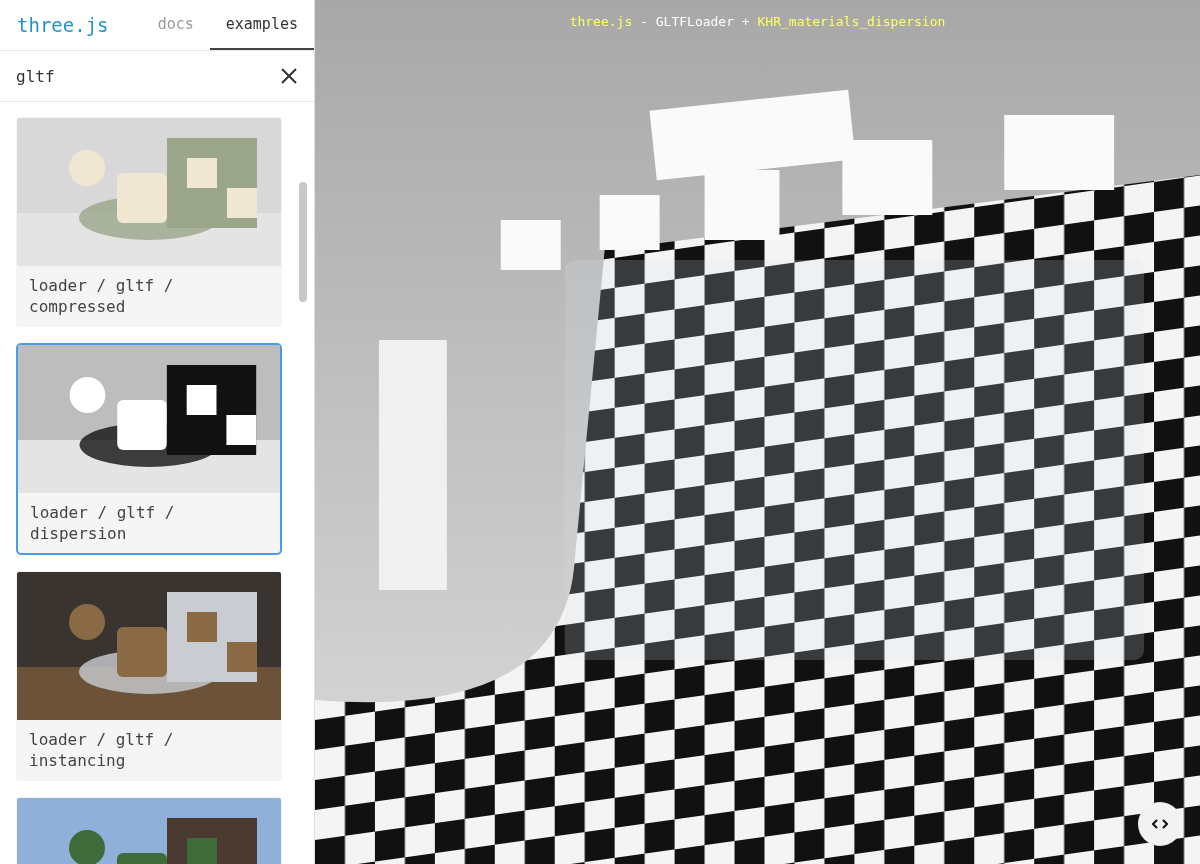 The width and height of the screenshot is (1200, 864). I want to click on close-icon, so click(289, 76).